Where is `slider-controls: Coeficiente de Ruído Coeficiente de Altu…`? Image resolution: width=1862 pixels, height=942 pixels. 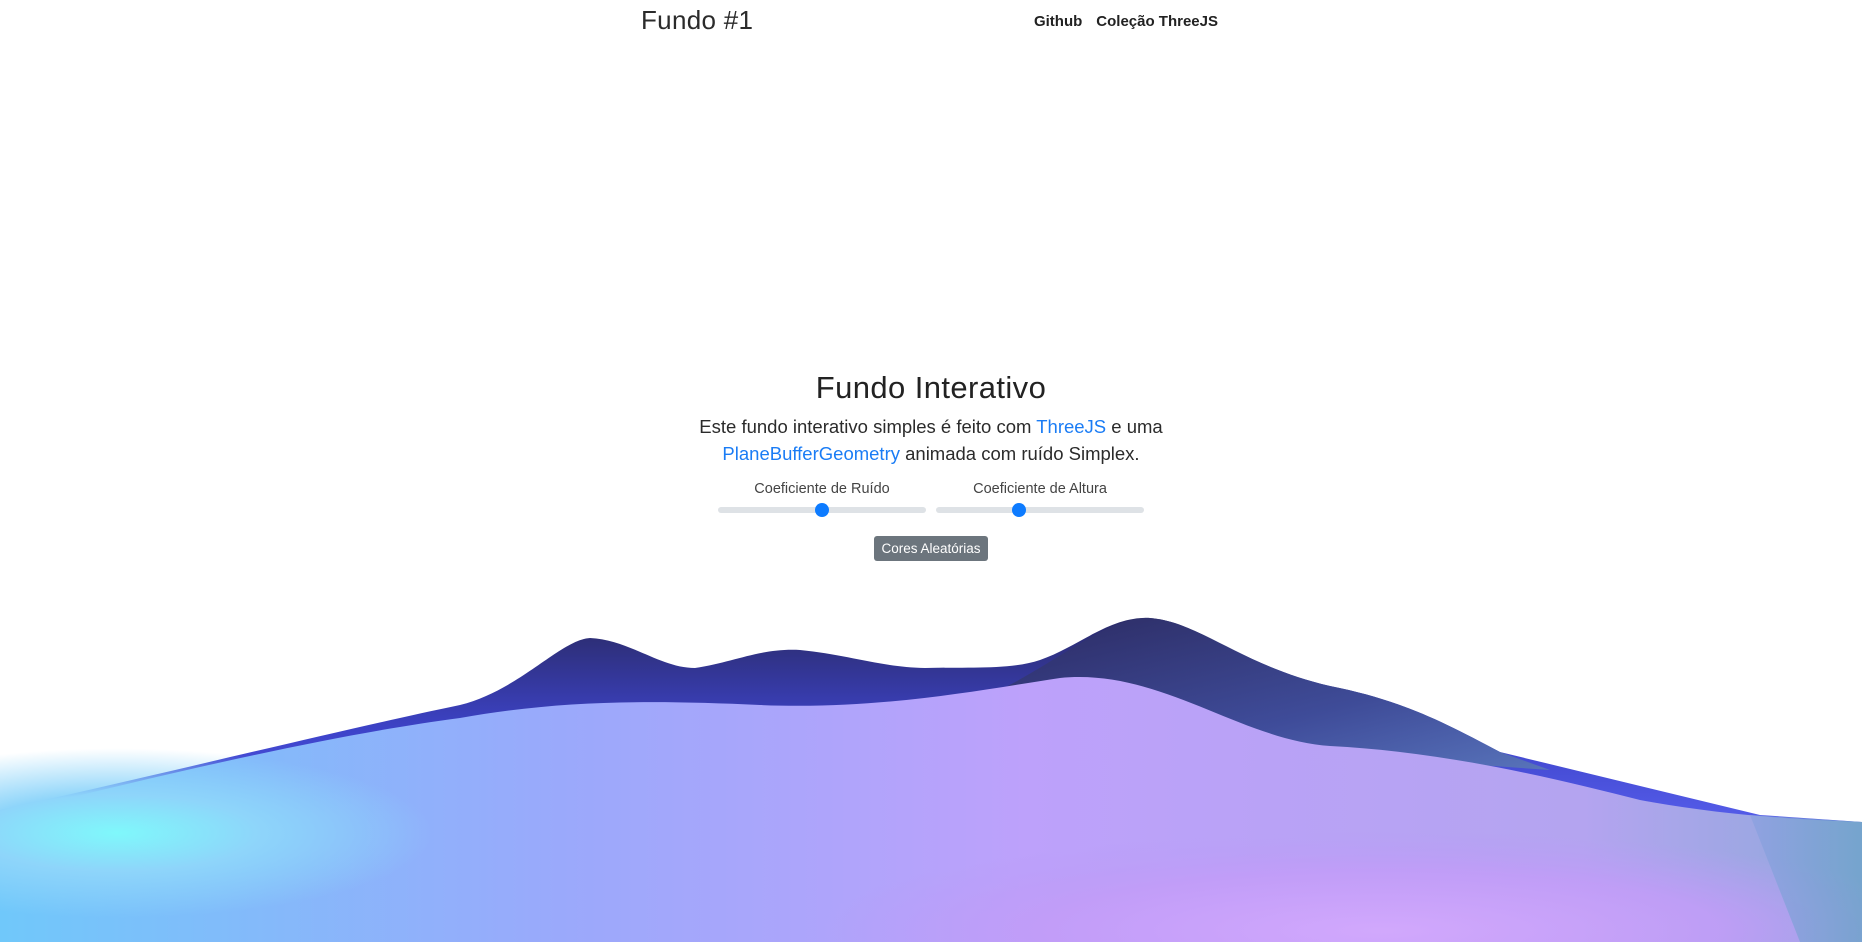 slider-controls: Coeficiente de Ruído Coeficiente de Altu… is located at coordinates (931, 499).